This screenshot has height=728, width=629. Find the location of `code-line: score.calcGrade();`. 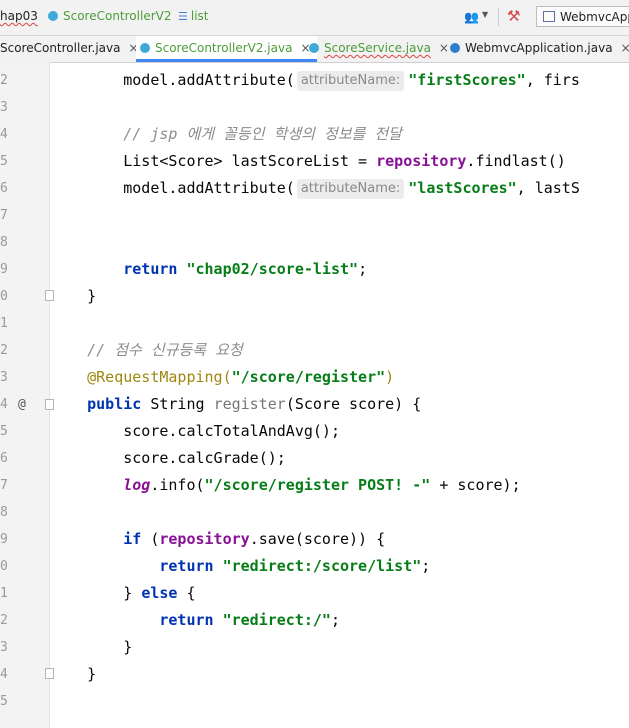

code-line: score.calcGrade(); is located at coordinates (168, 458).